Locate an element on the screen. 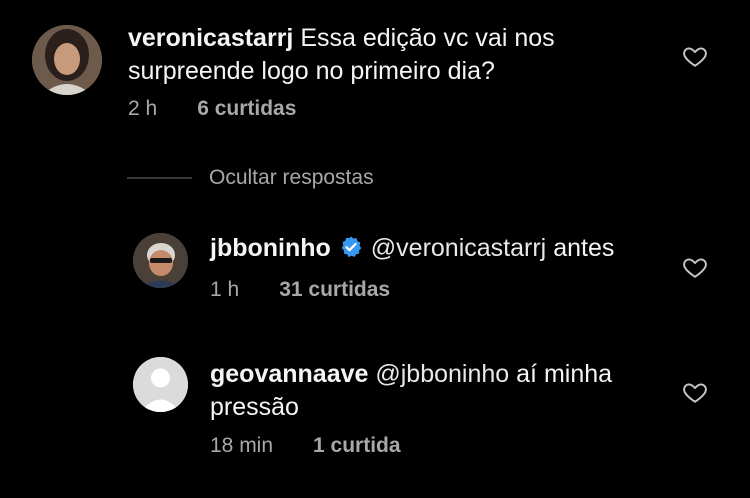 The height and width of the screenshot is (498, 750). default-avatar-icon is located at coordinates (160, 384).